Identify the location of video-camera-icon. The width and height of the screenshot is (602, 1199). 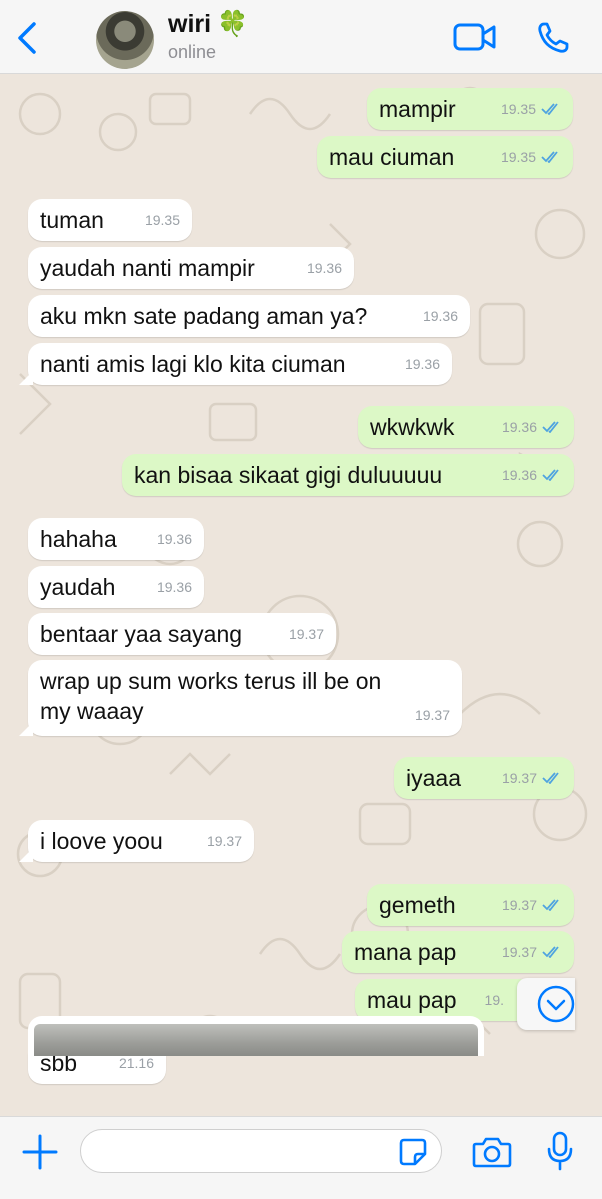
(474, 37).